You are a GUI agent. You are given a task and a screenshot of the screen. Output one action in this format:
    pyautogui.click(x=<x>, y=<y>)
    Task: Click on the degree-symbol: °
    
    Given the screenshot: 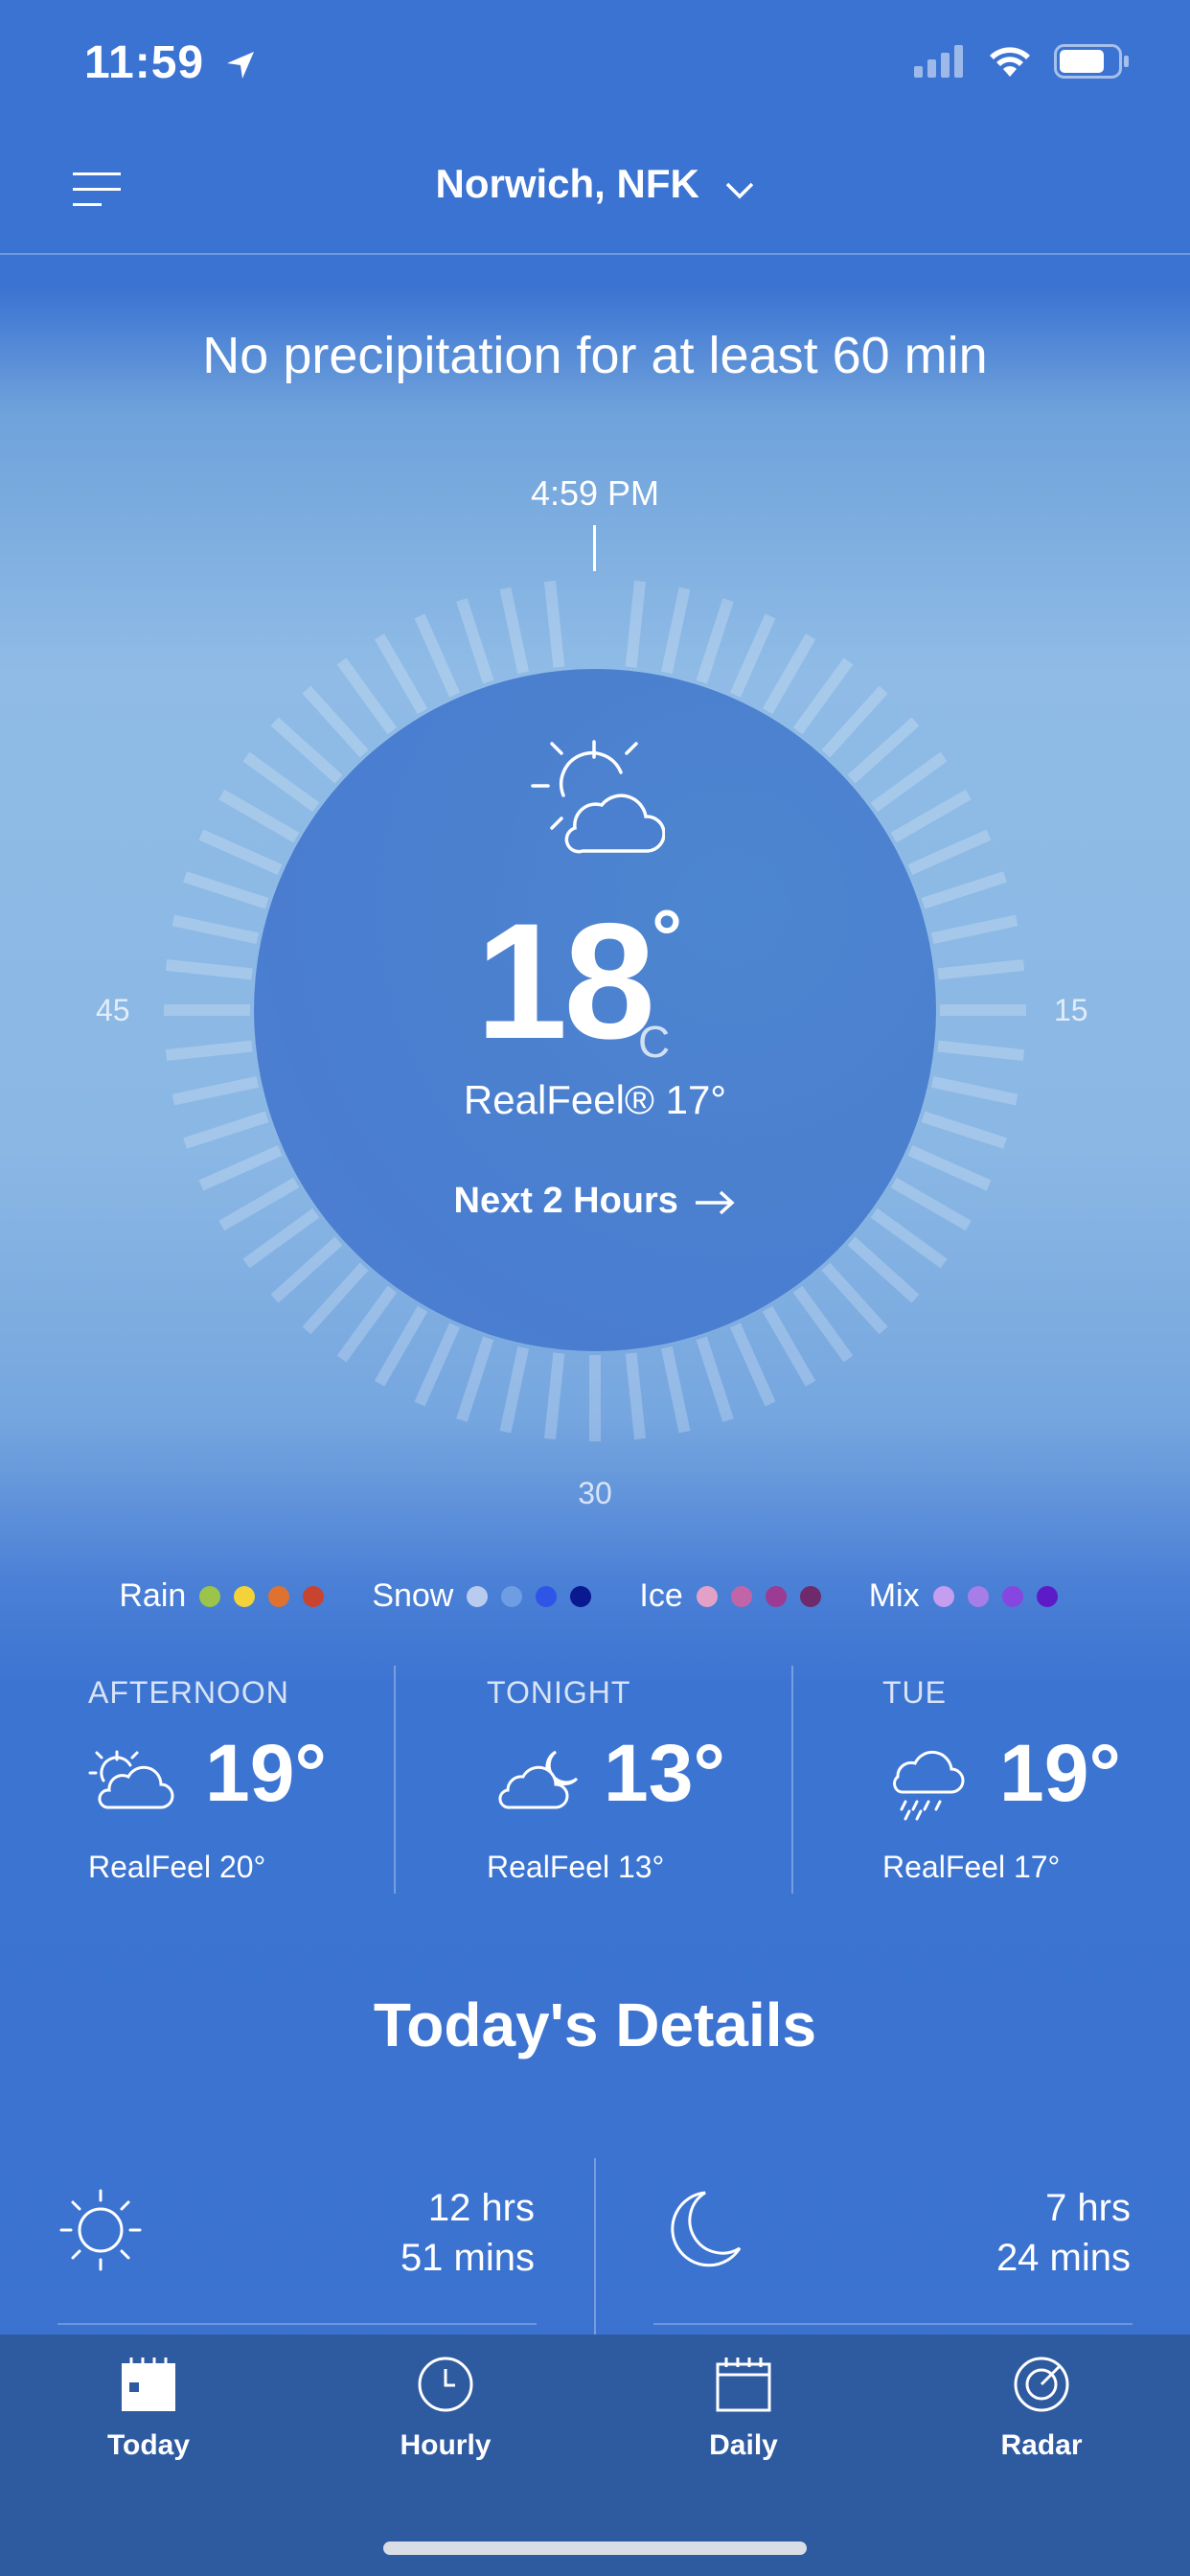 What is the action you would take?
    pyautogui.click(x=668, y=936)
    